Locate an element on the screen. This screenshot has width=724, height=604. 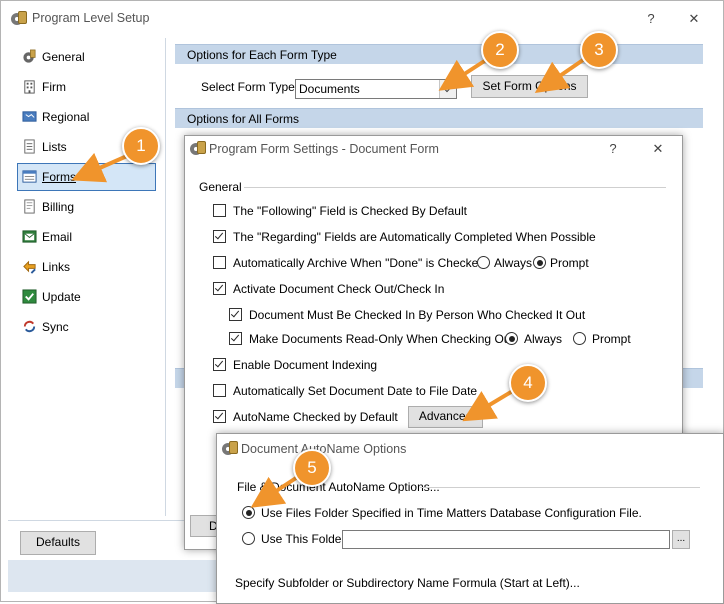
autoname-label: AutoName Checked by Default is located at coordinates (315, 417).